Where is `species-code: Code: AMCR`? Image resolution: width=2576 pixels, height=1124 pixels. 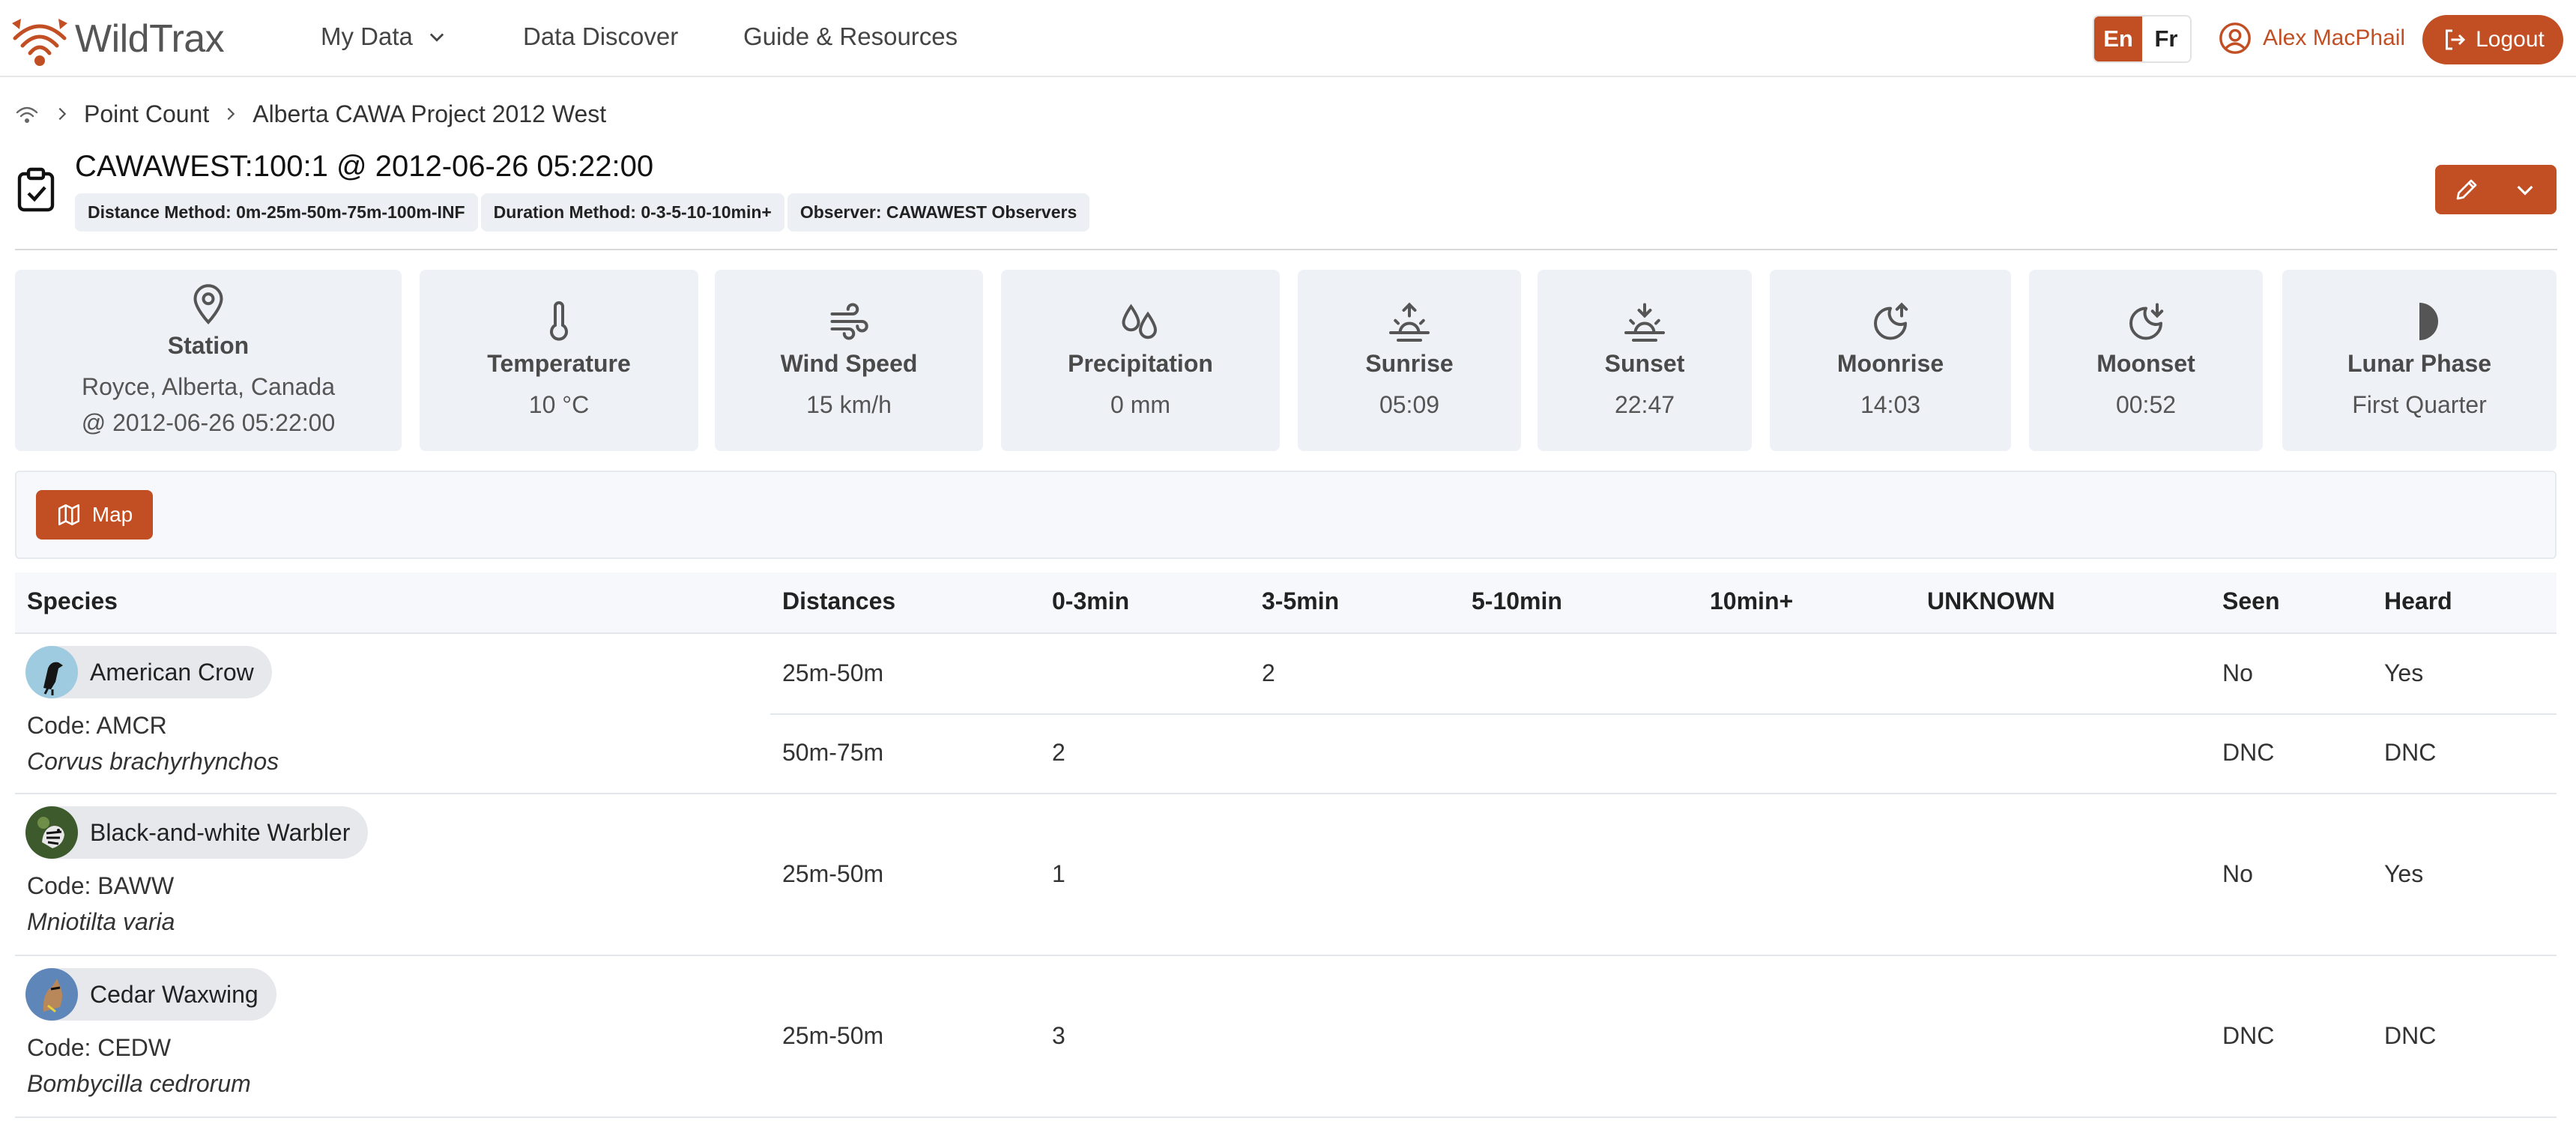 species-code: Code: AMCR is located at coordinates (97, 725).